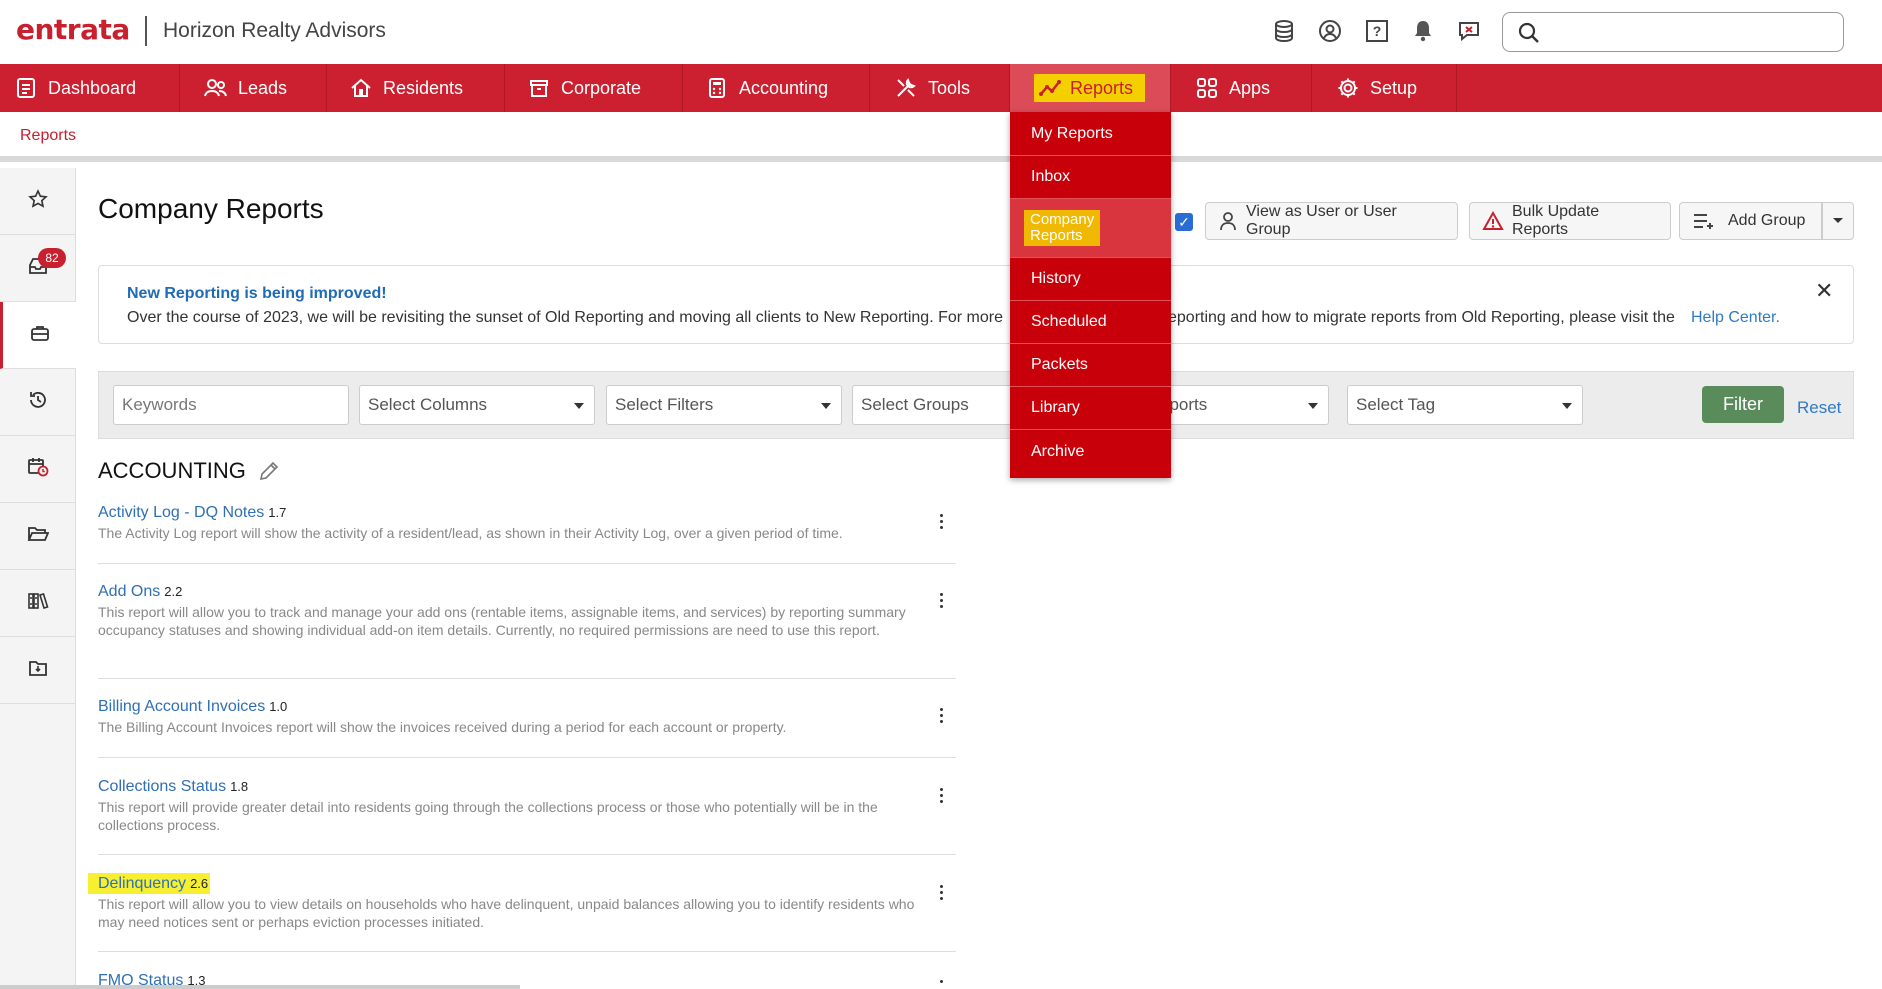 This screenshot has height=989, width=1882. I want to click on user-circle-icon, so click(1330, 31).